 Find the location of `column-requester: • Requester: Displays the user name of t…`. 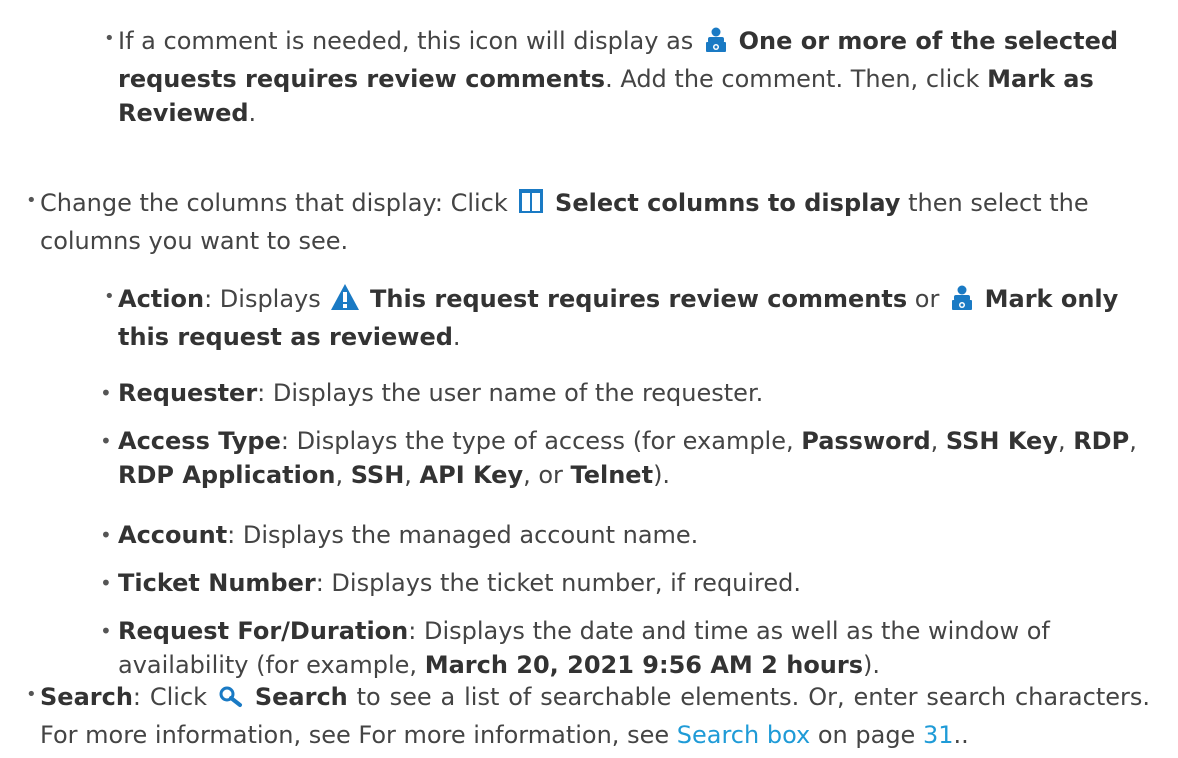

column-requester: • Requester: Displays the user name of t… is located at coordinates (624, 393).